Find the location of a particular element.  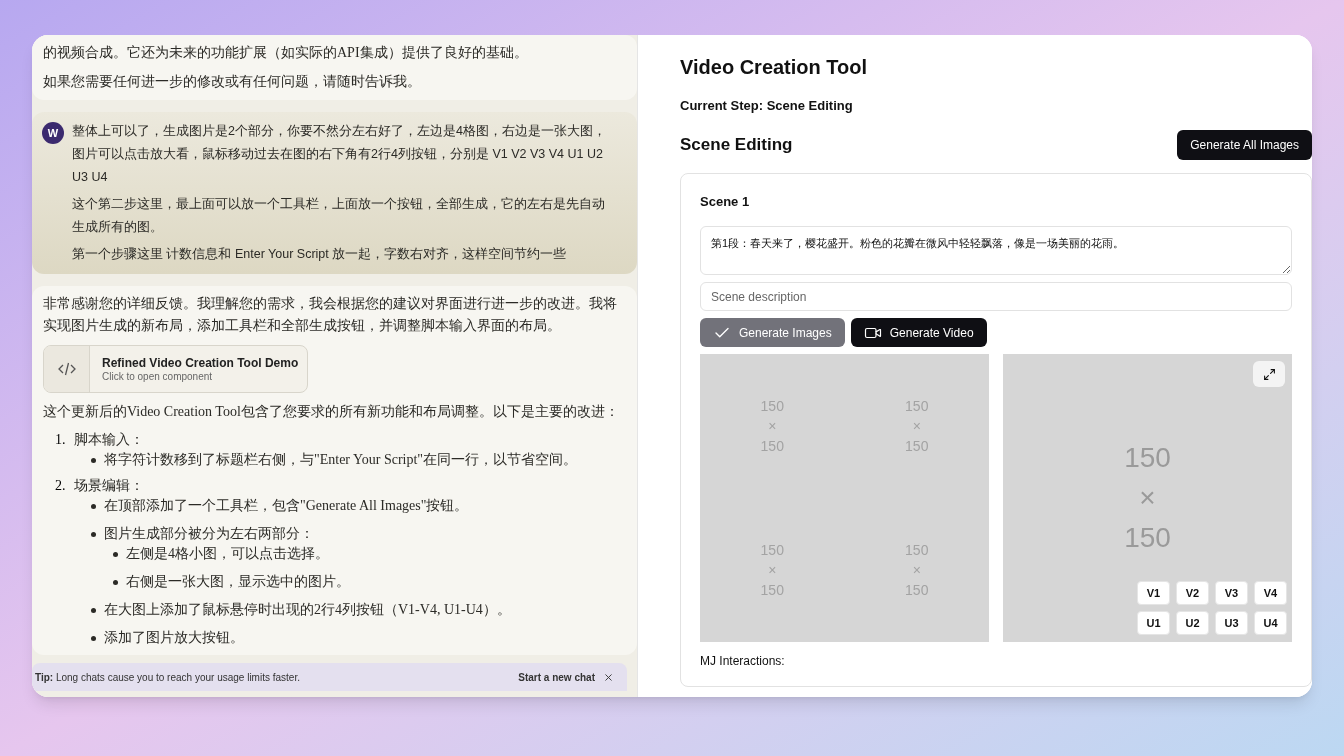

message-text: 整体上可以了，生成图片是2个部分，你要不然分左右好了，左边是4格图，右边是一张大图，图片可以点击放大看，鼠标移动过去在图的右下角有2行4列按钮，分别是 V1 V2 V3 V4 U1 U2 U3 U4 is located at coordinates (339, 154).